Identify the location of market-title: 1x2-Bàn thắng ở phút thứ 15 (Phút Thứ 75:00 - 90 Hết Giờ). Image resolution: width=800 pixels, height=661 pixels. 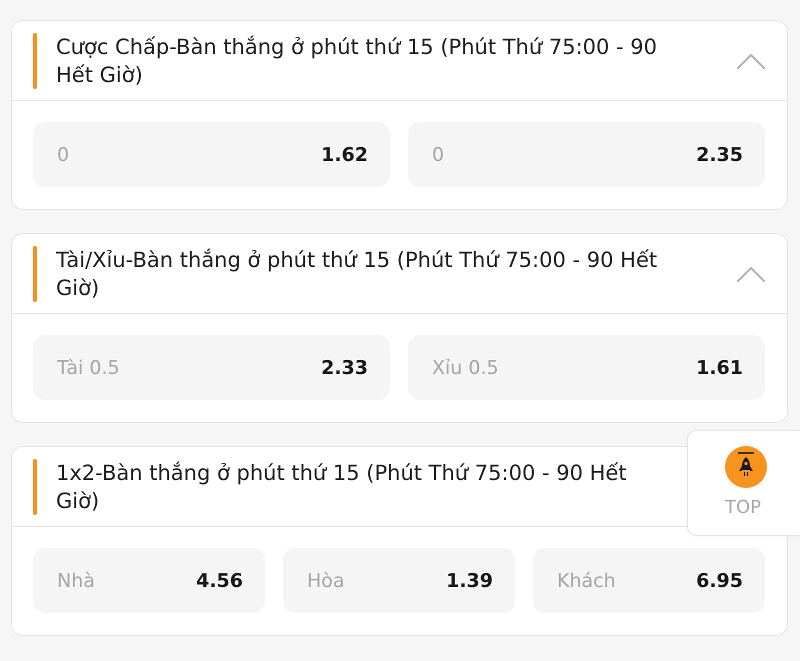
(342, 487).